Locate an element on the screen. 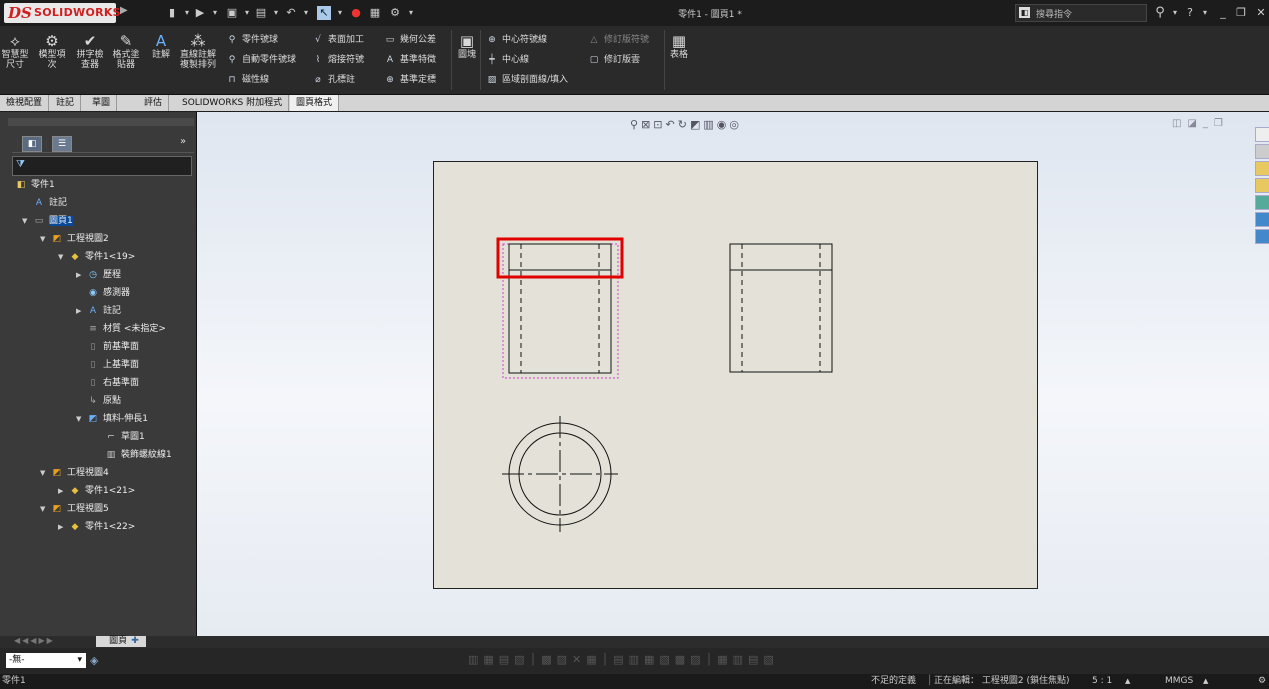 The height and width of the screenshot is (689, 1269). blocks-button: ▣ 圖塊 is located at coordinates (467, 46).